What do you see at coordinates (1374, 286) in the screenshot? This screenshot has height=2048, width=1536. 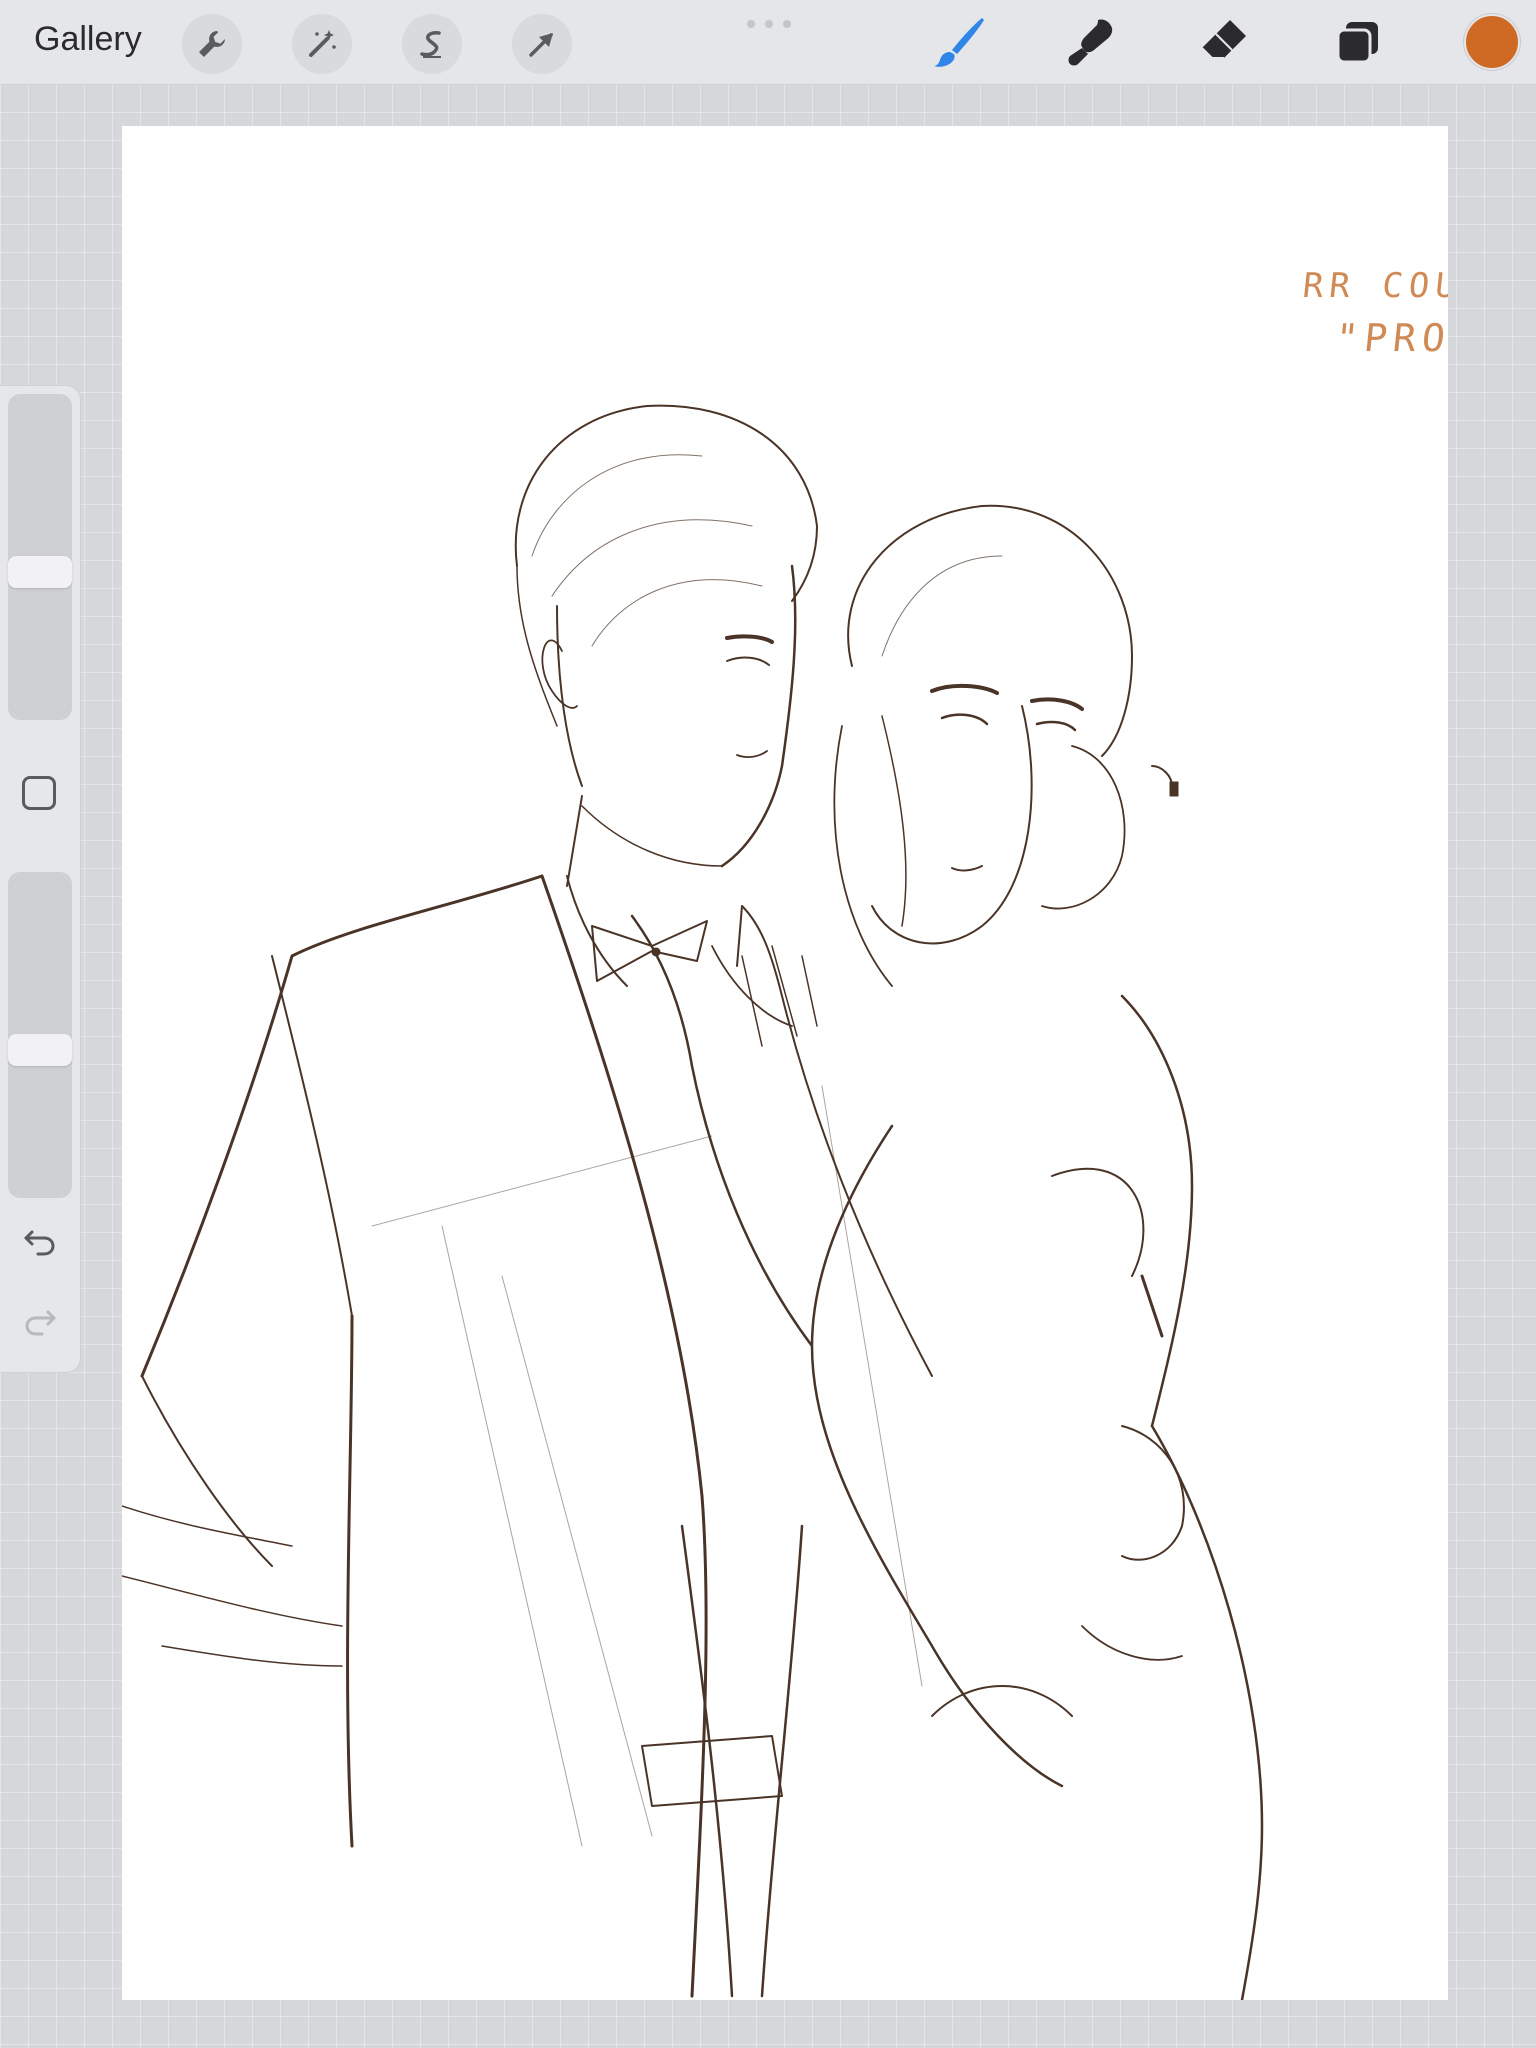 I see `note-line-1: RR COUPLE` at bounding box center [1374, 286].